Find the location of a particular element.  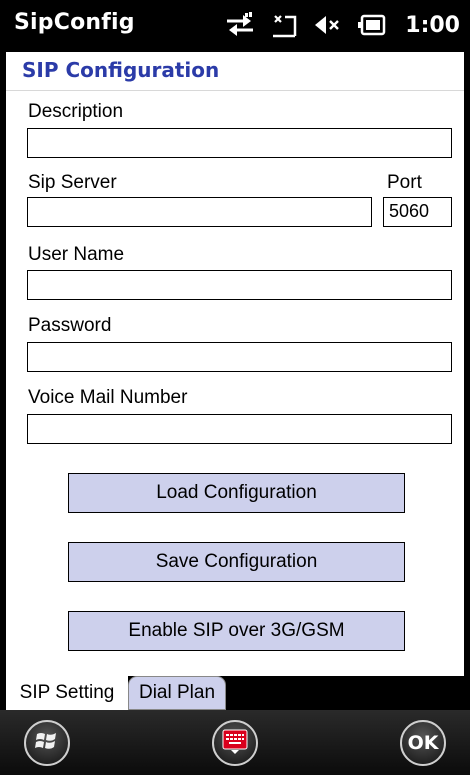

status-bar: SipConfig 1:00 is located at coordinates (235, 26).